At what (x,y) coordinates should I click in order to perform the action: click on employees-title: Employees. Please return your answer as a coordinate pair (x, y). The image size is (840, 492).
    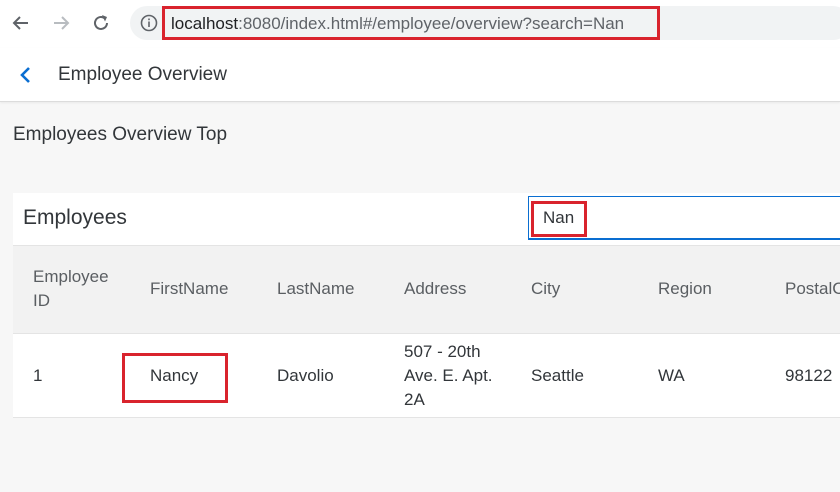
    Looking at the image, I should click on (75, 217).